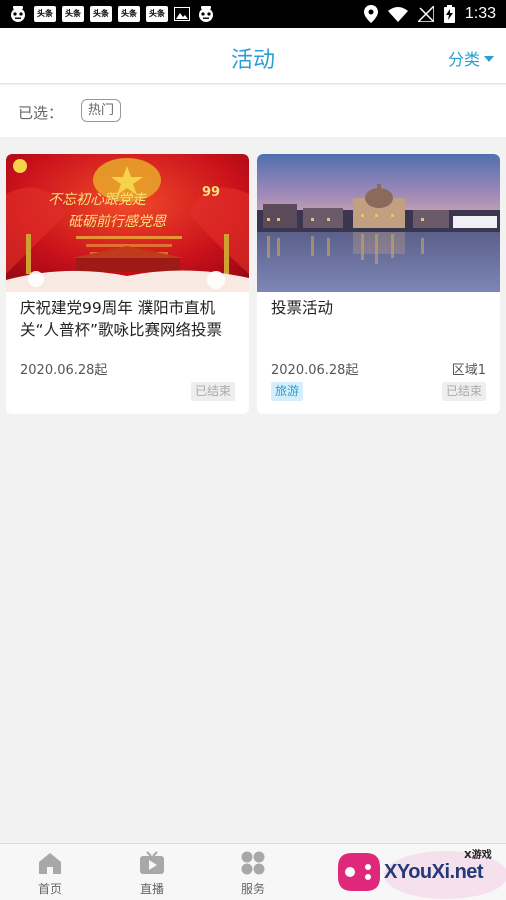  Describe the element at coordinates (211, 192) in the screenshot. I see `banner-number: 99` at that location.